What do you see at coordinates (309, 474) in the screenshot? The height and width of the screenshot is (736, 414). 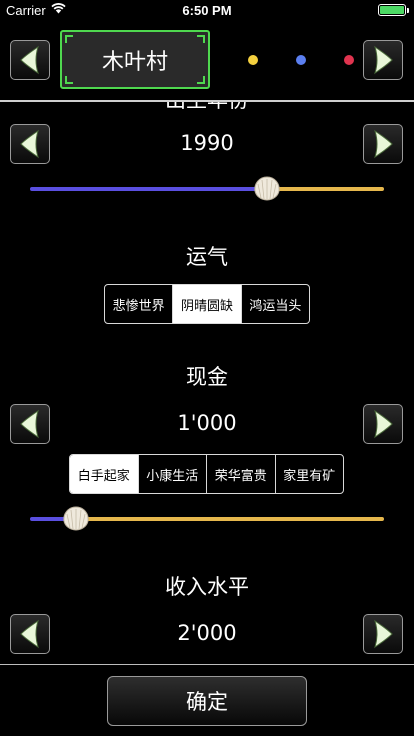 I see `cash-option: 家里有矿` at bounding box center [309, 474].